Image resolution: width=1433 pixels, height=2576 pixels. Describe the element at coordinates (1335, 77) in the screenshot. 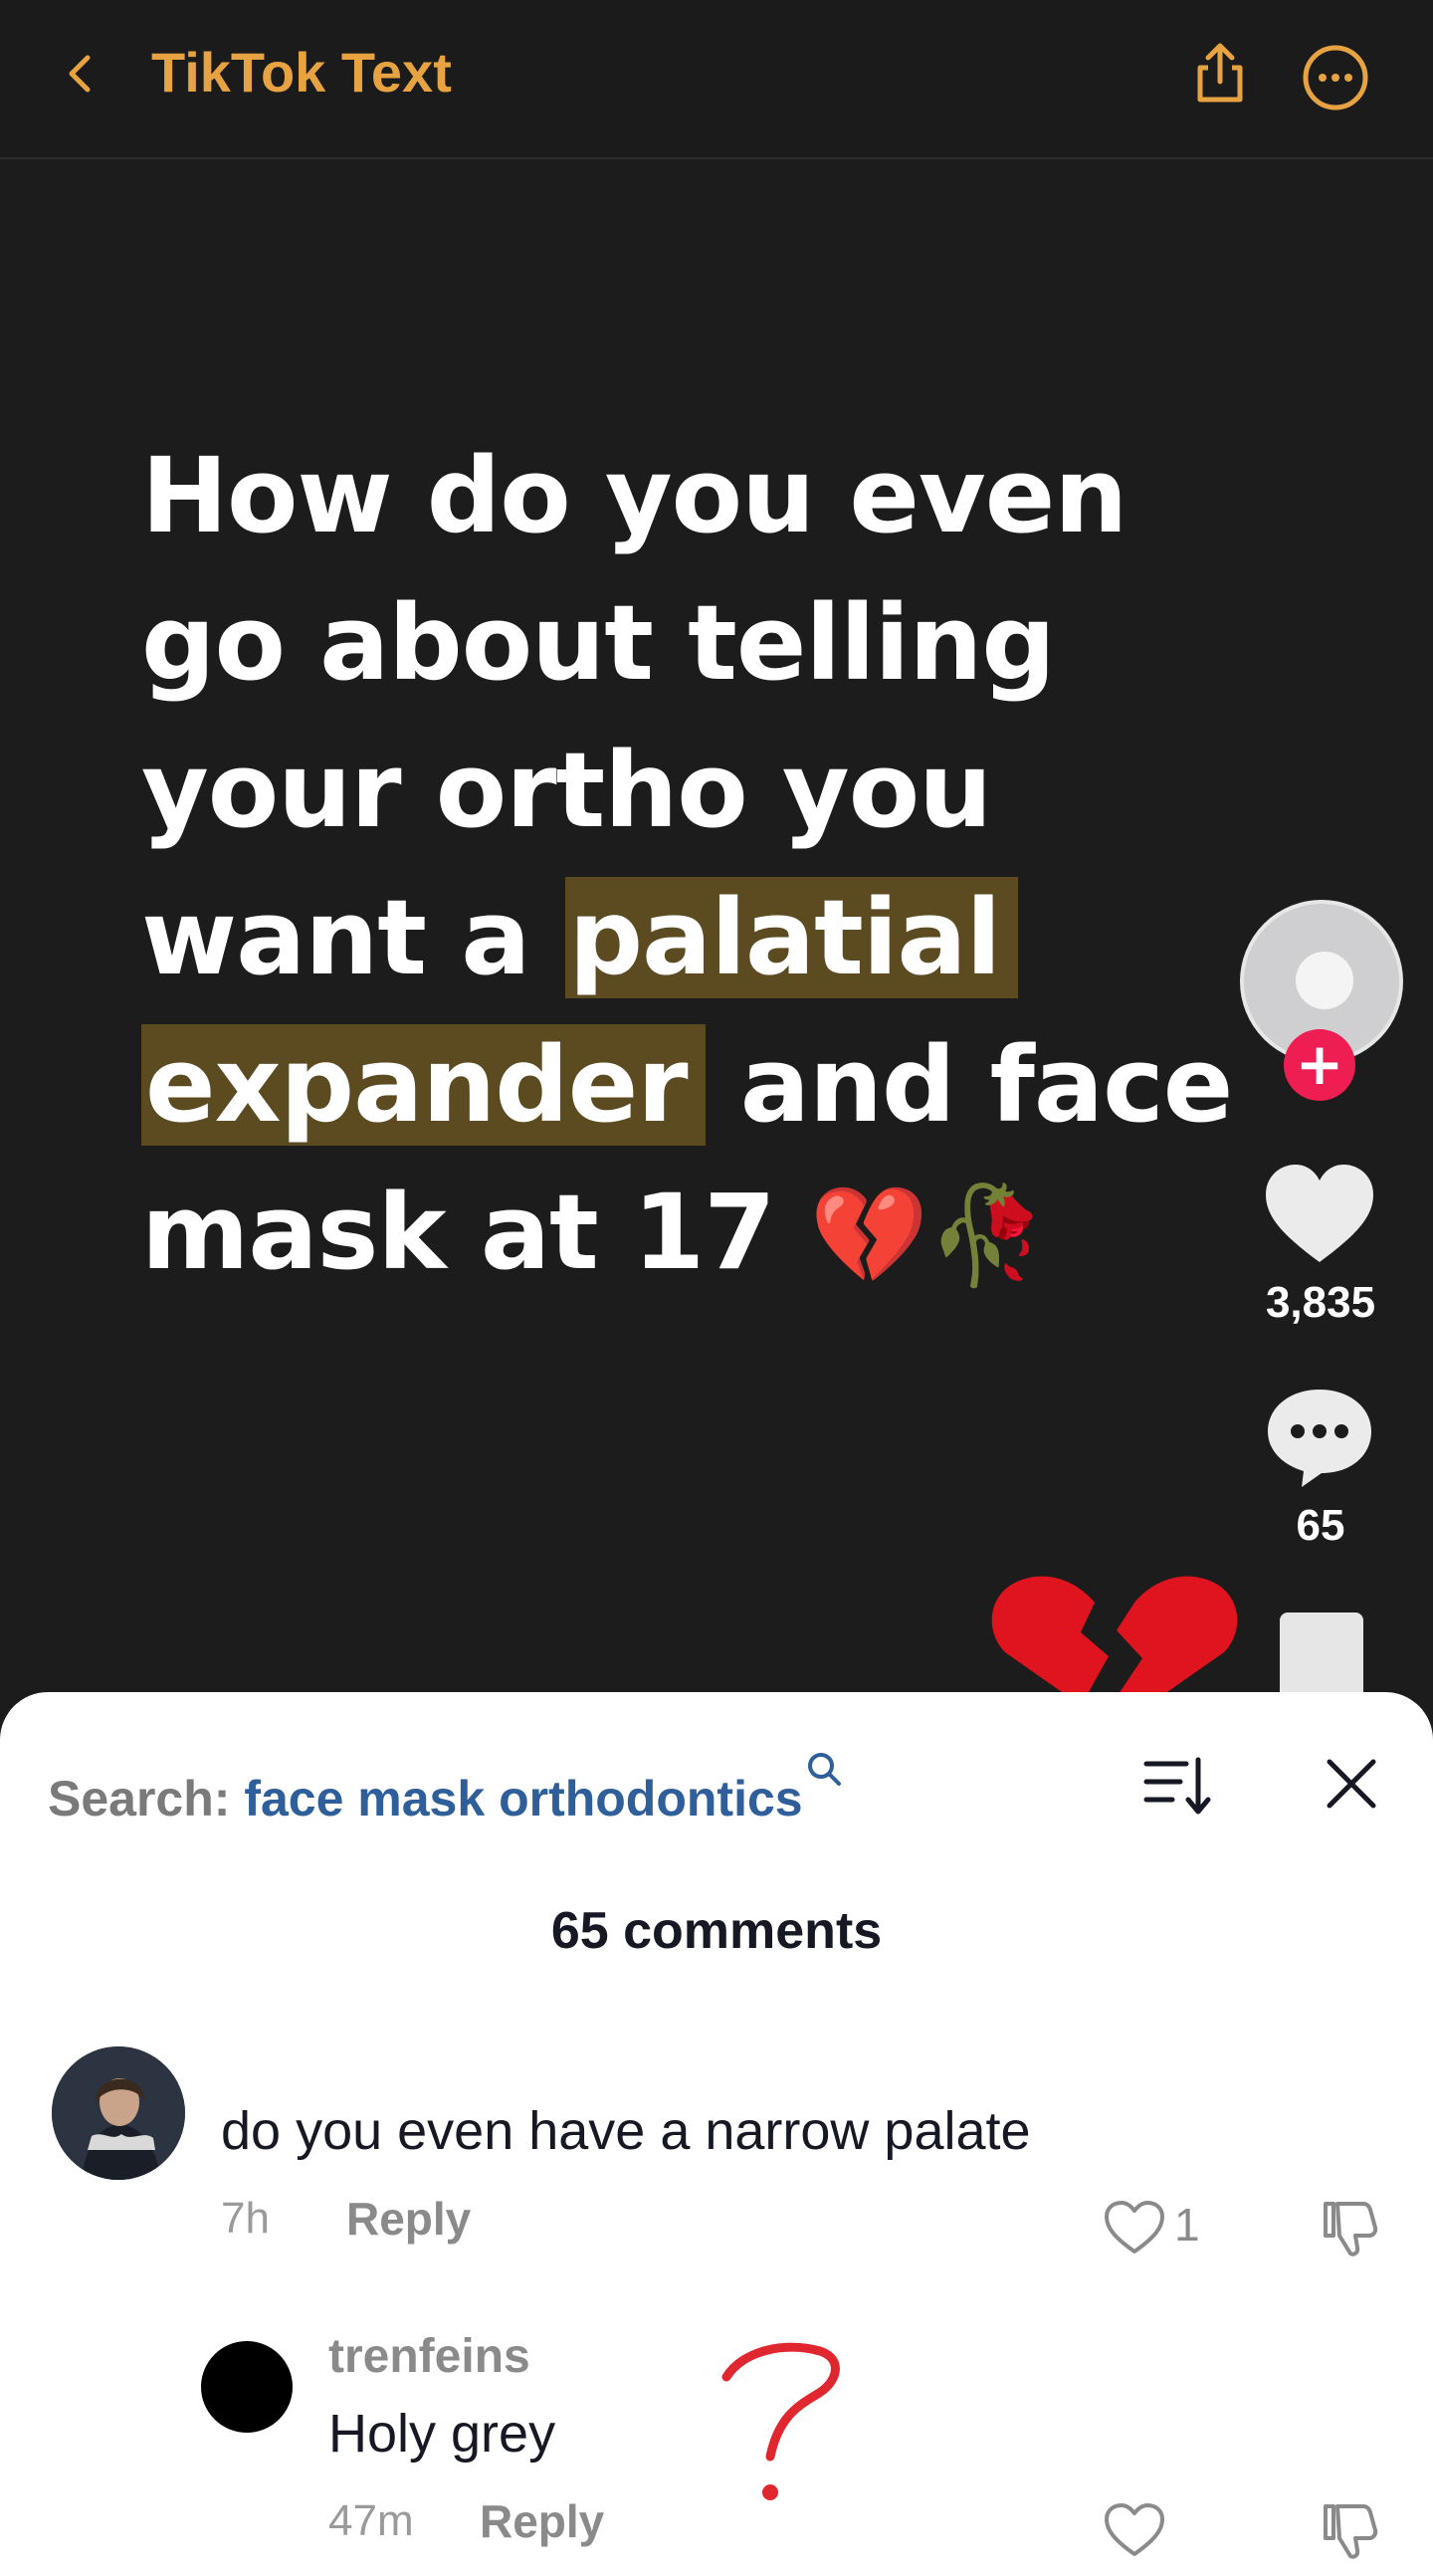

I see `more-options-icon` at that location.